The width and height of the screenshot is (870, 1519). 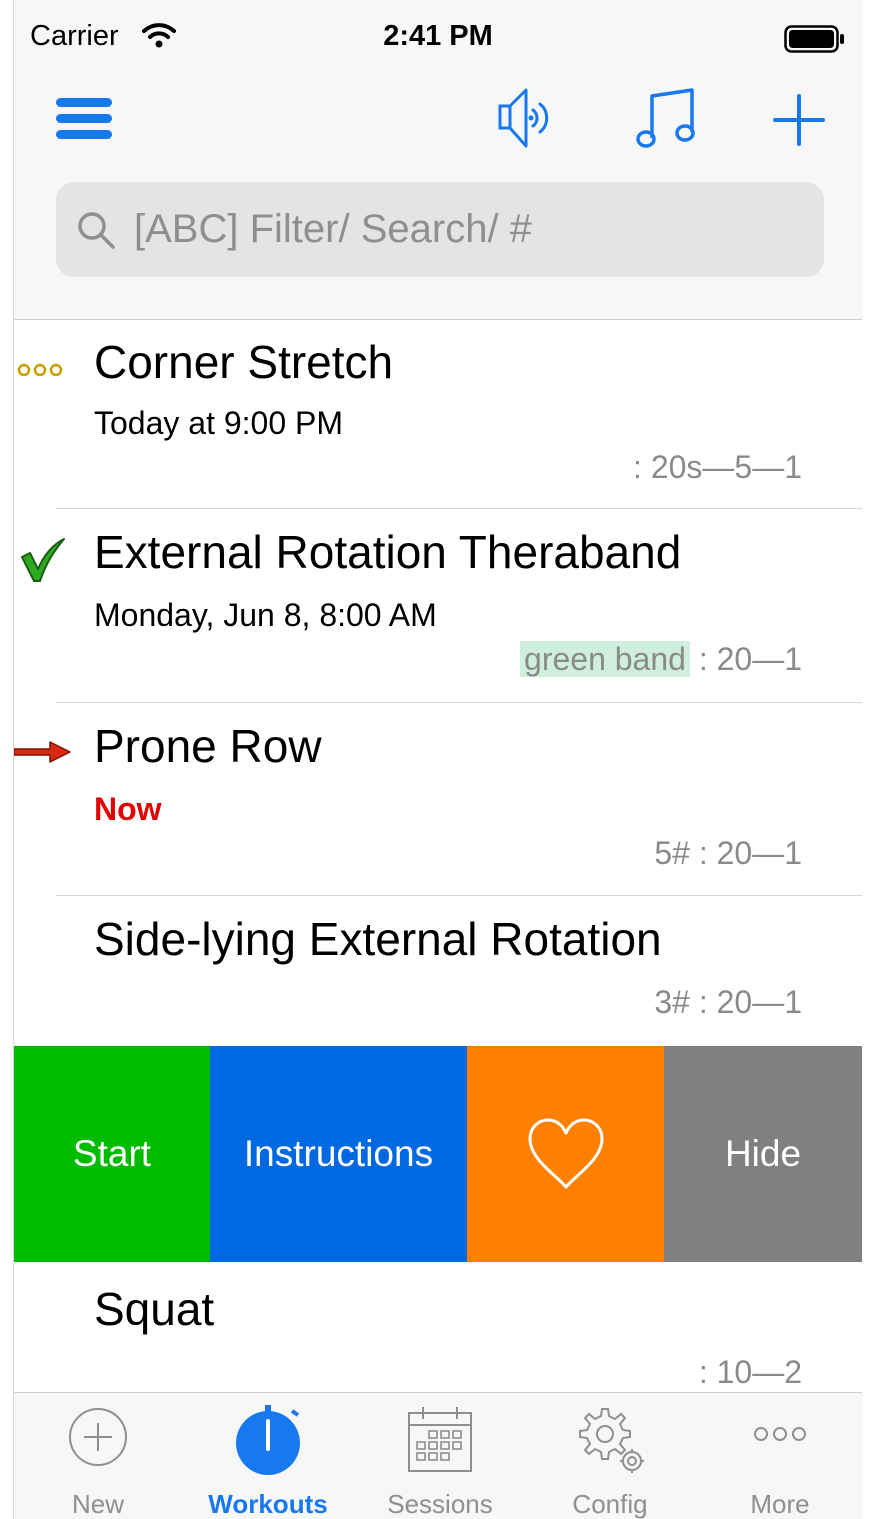 What do you see at coordinates (440, 1504) in the screenshot?
I see `tab-label: Sessions` at bounding box center [440, 1504].